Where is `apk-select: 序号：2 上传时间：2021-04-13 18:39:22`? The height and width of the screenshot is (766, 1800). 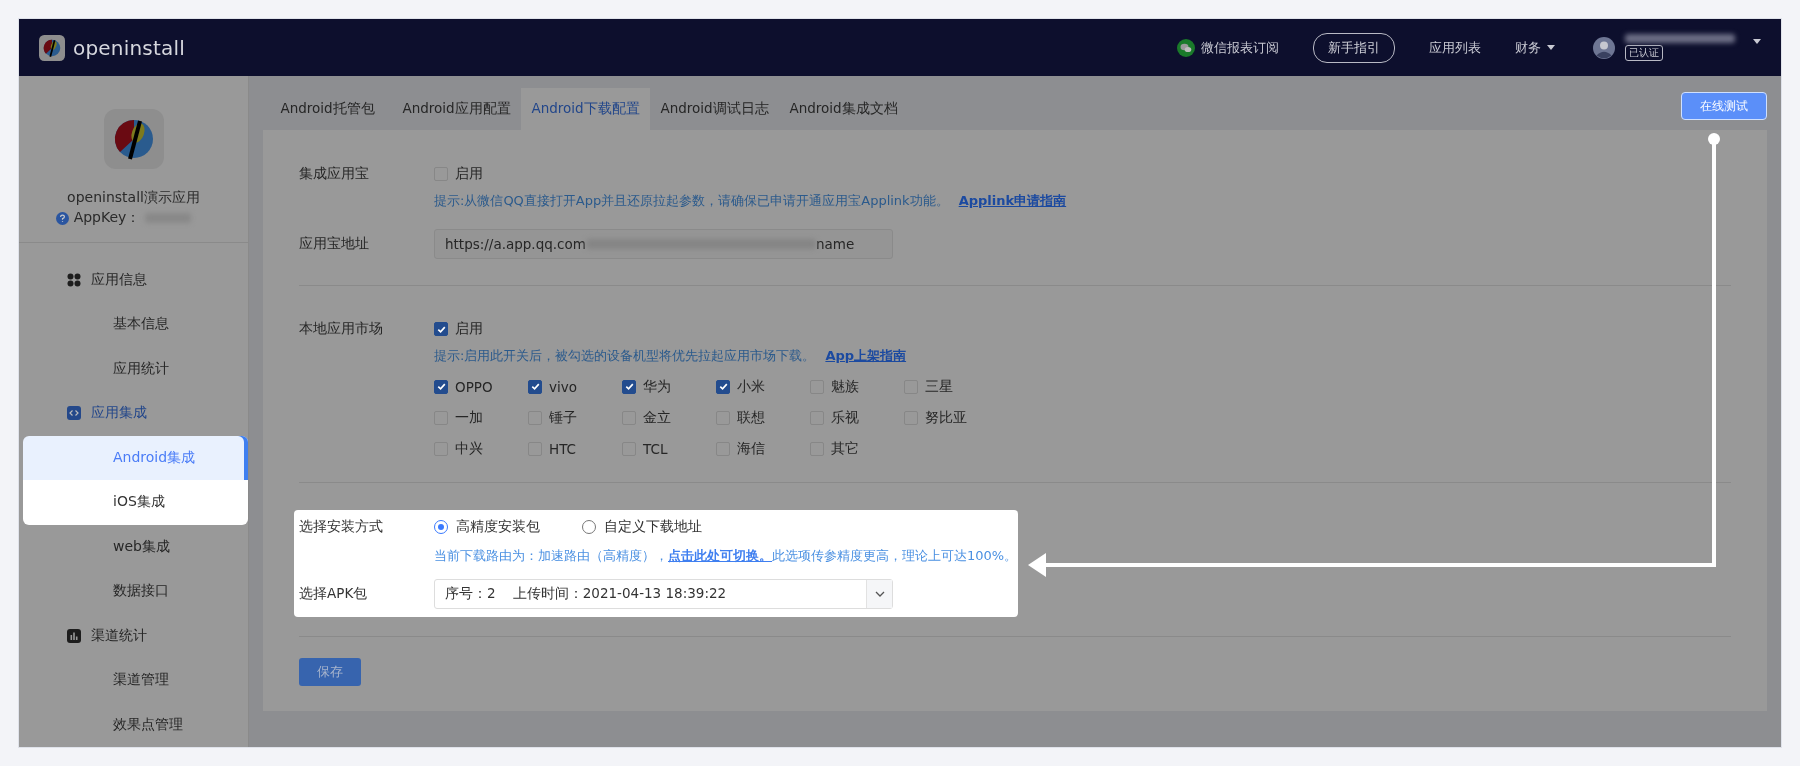
apk-select: 序号：2 上传时间：2021-04-13 18:39:22 is located at coordinates (663, 594).